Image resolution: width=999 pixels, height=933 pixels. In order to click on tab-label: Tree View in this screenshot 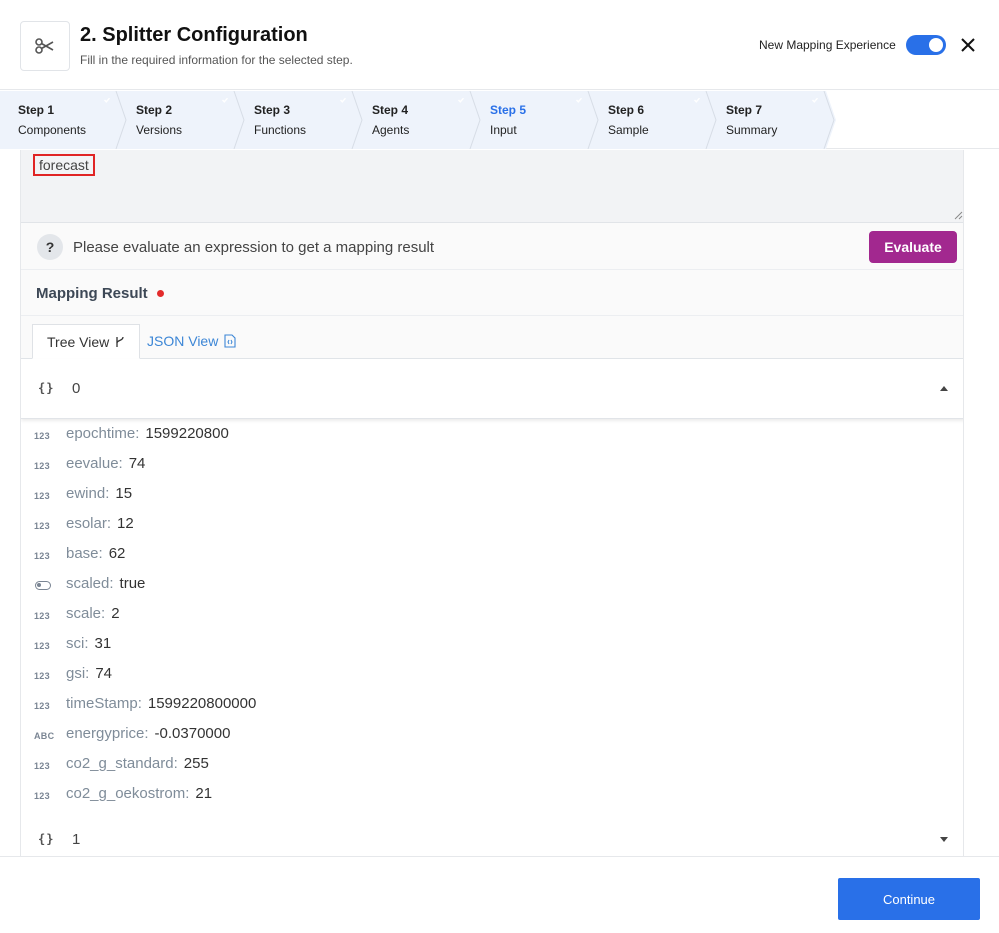, I will do `click(78, 342)`.